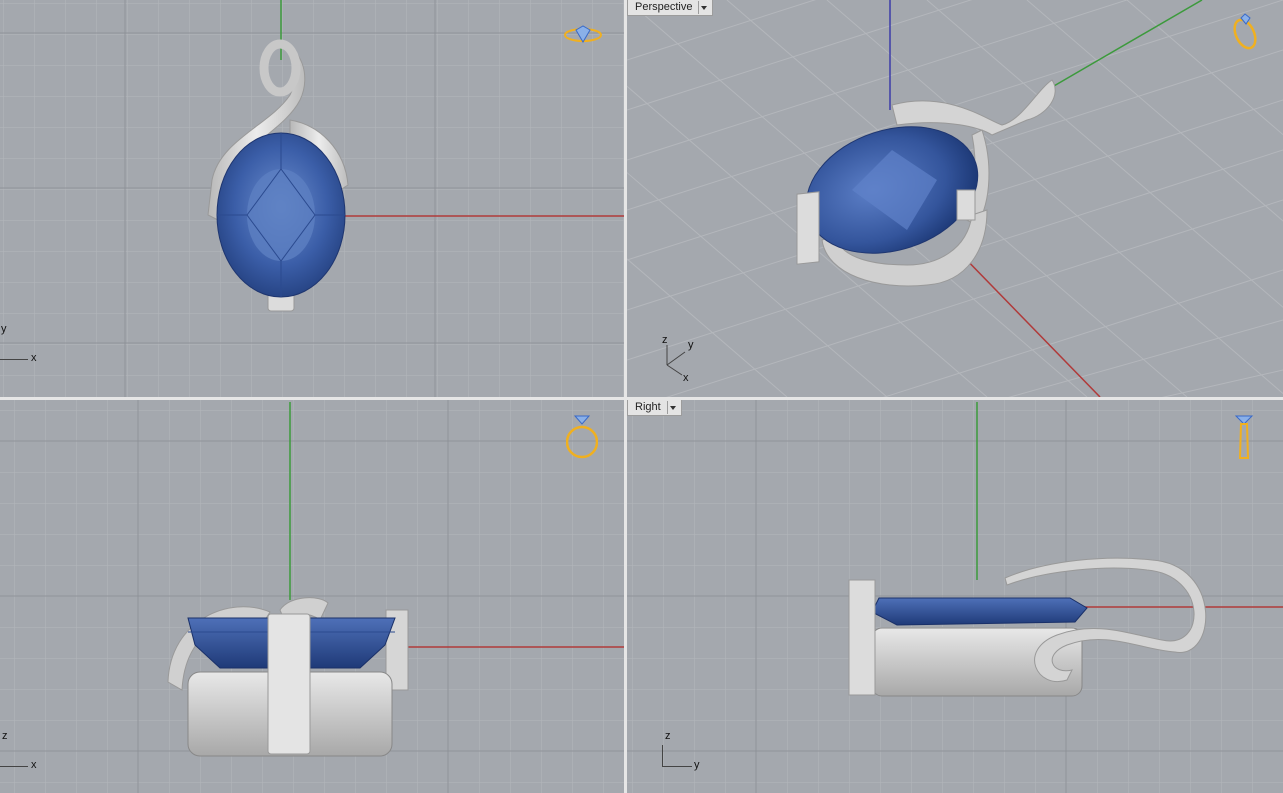  I want to click on axis-label-b: y, so click(691, 345).